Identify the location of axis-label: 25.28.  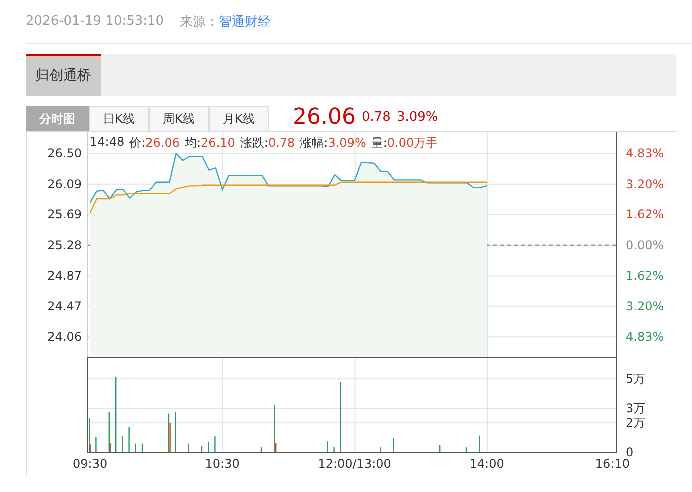
(65, 245).